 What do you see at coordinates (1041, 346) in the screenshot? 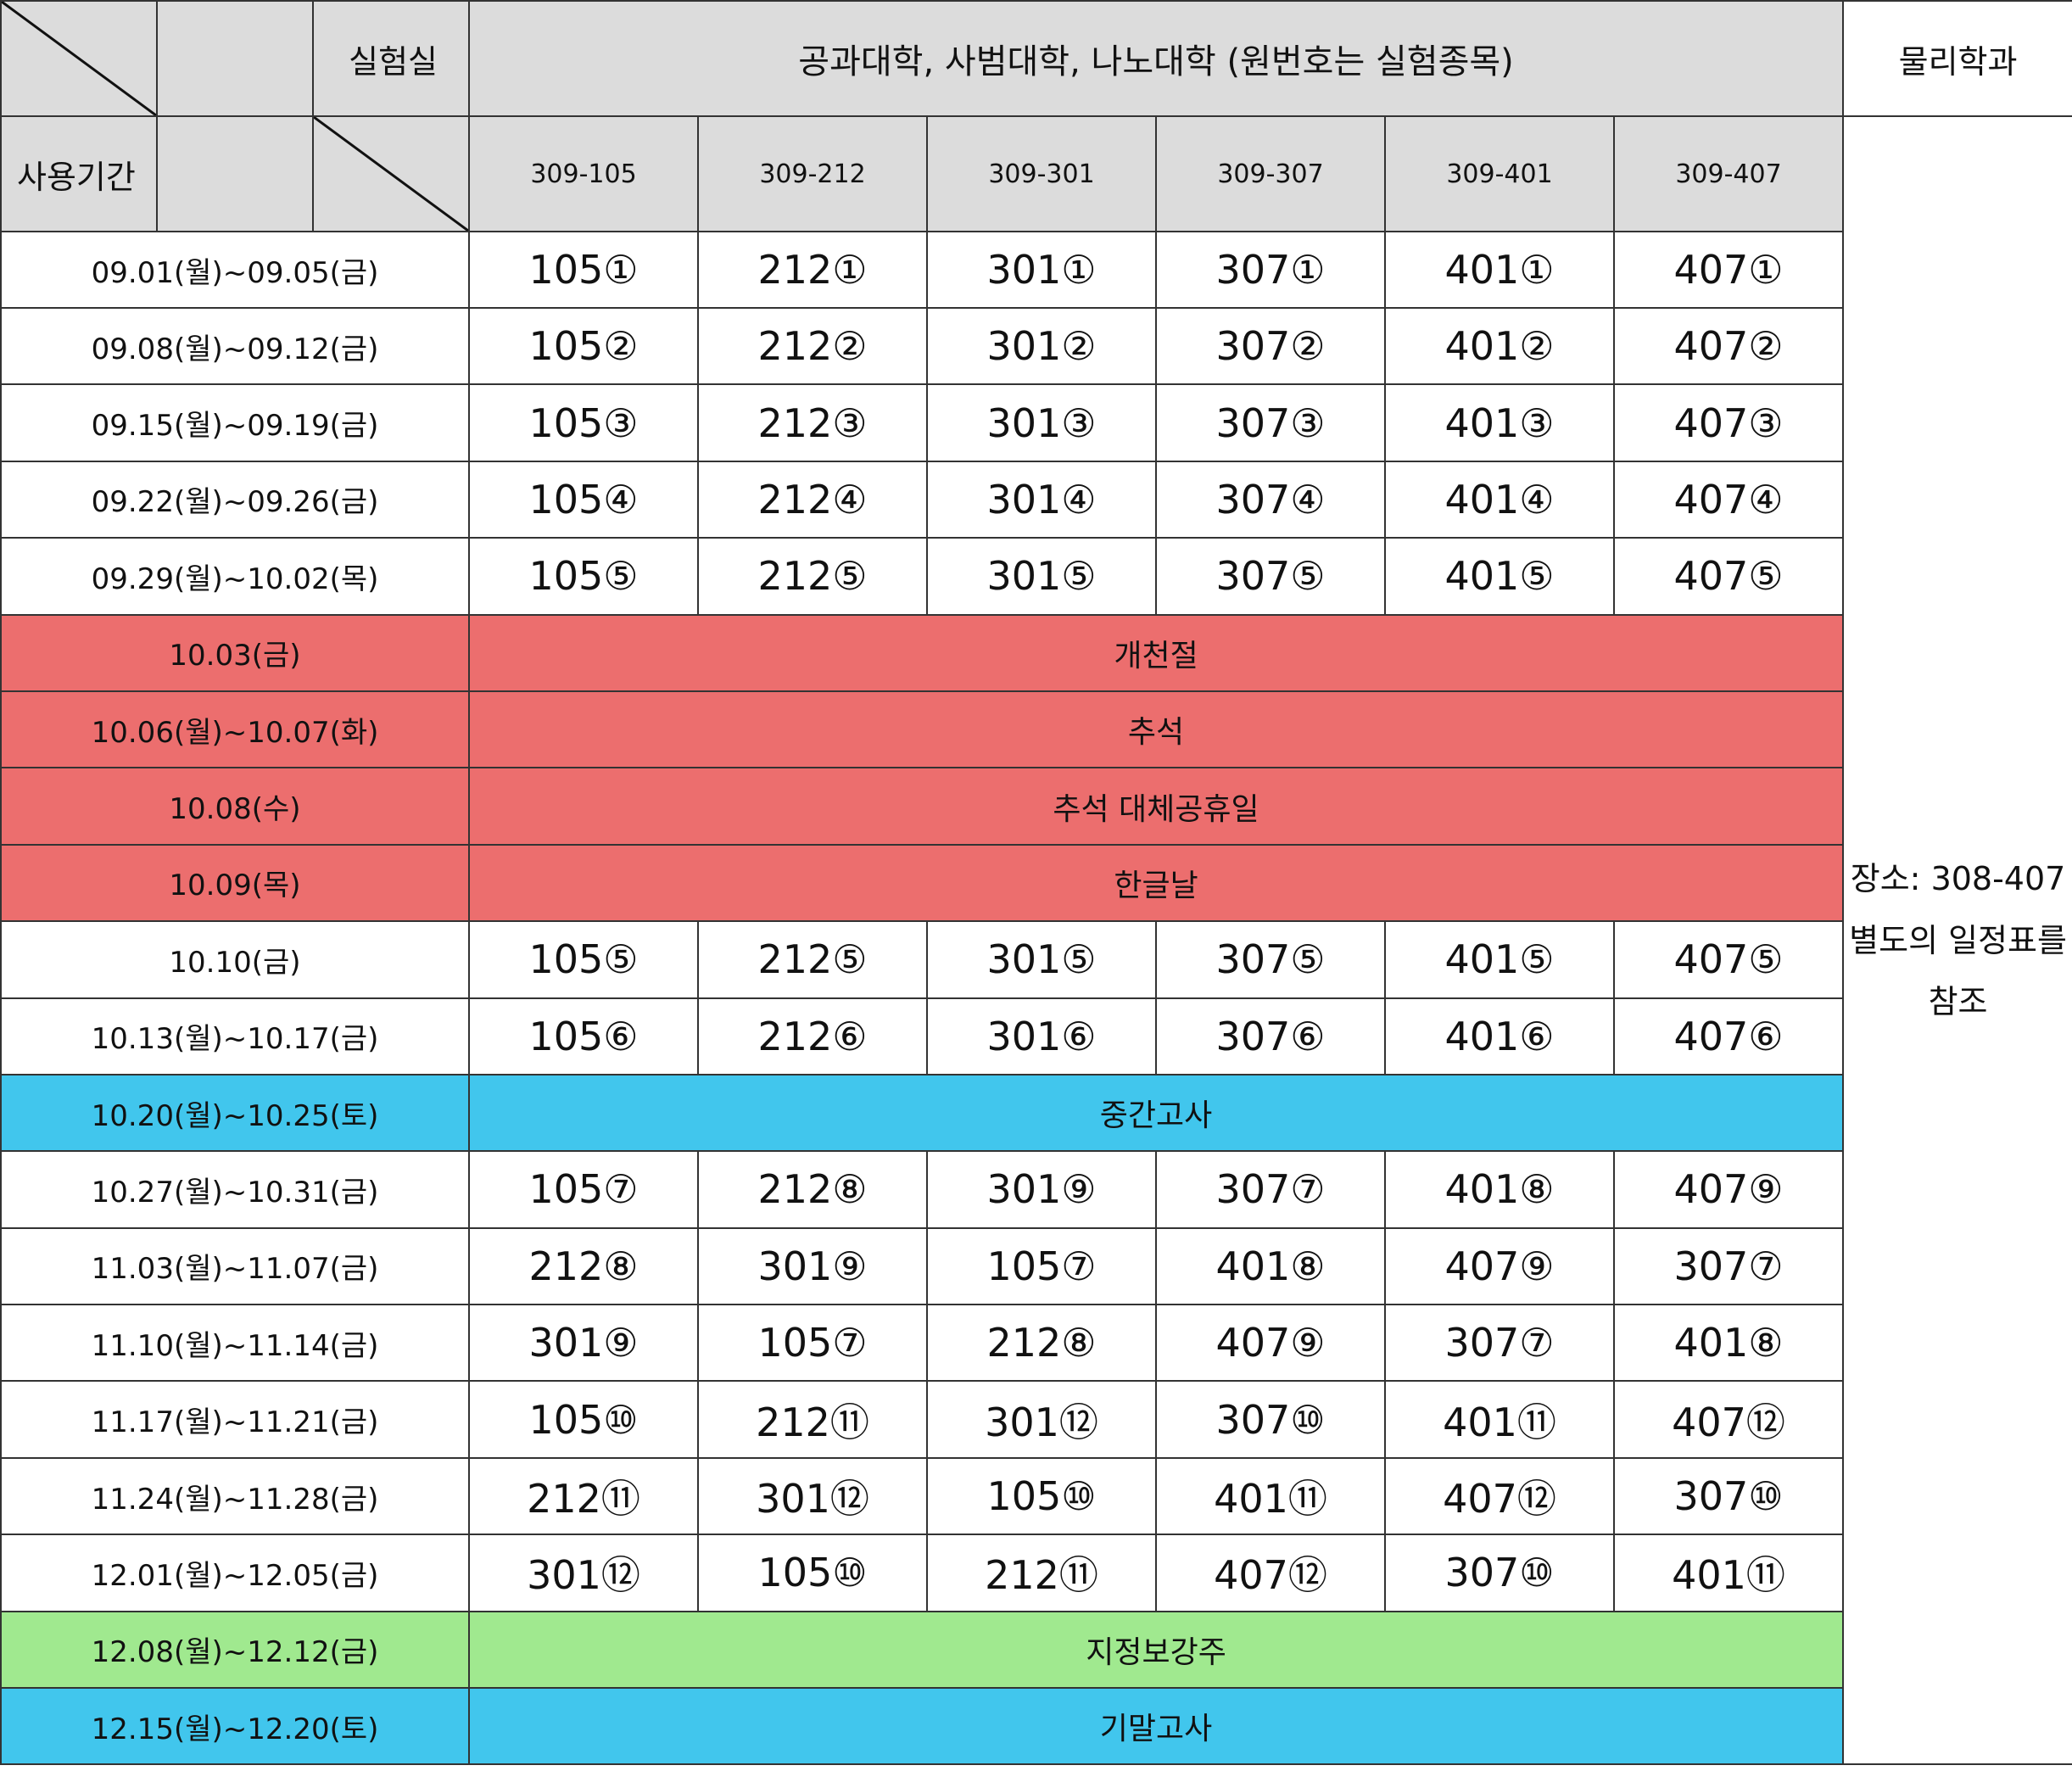
I see `experiment-cell: 301②` at bounding box center [1041, 346].